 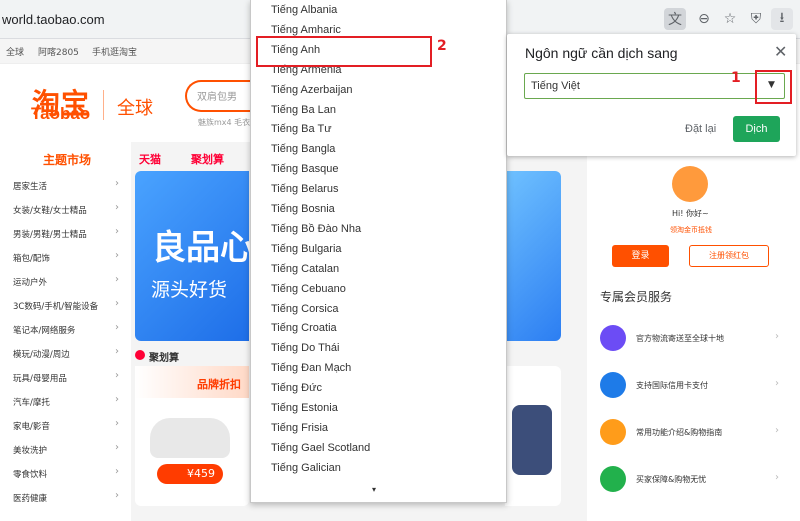 What do you see at coordinates (679, 432) in the screenshot?
I see `service-item: 常用功能介绍&购物指南` at bounding box center [679, 432].